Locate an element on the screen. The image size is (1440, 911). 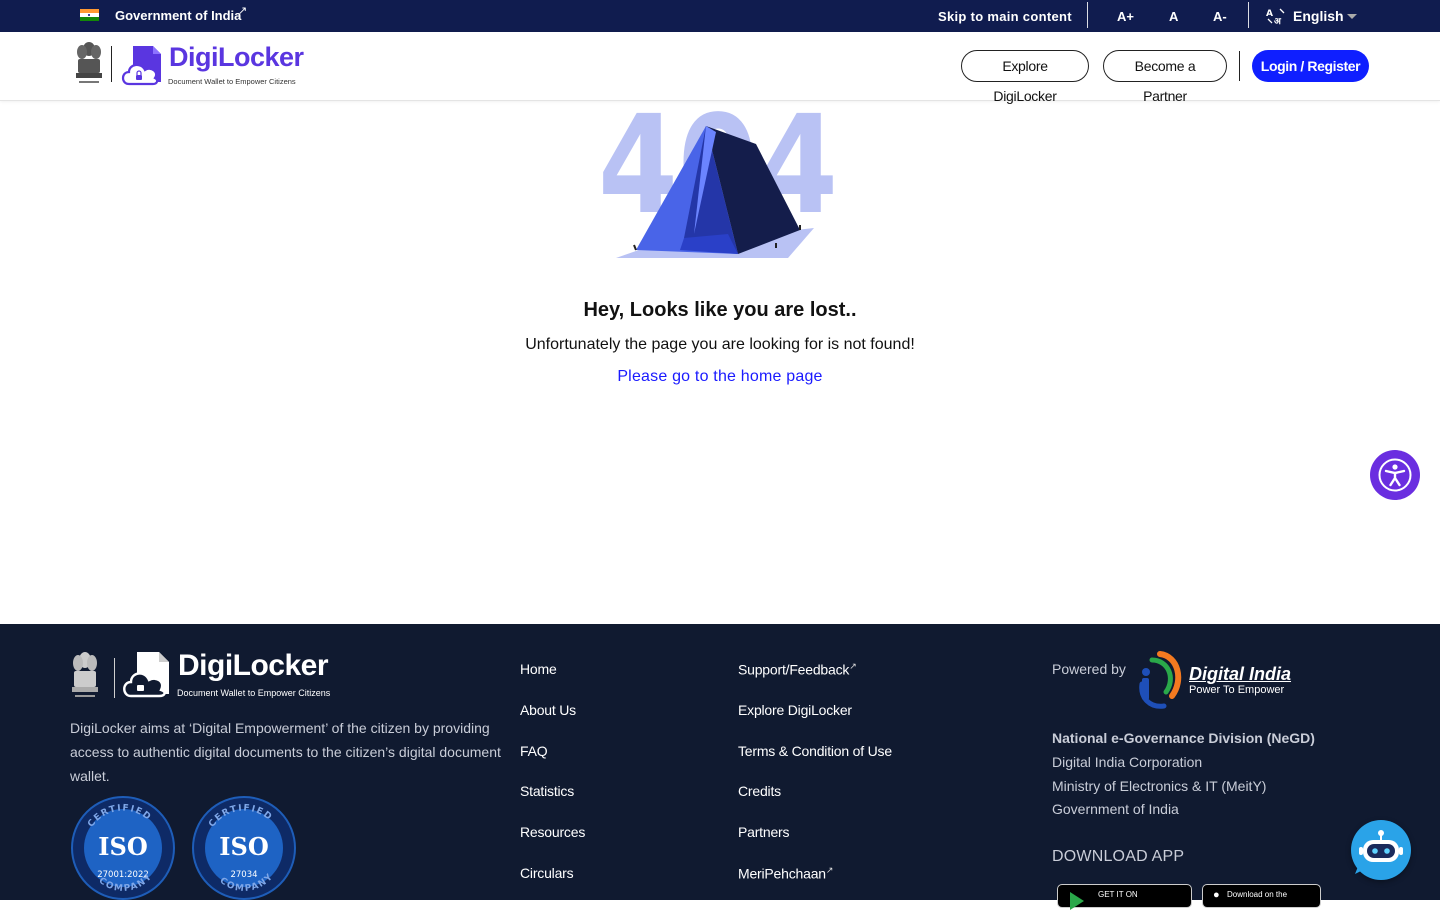
footer-link-statistics: Statistics is located at coordinates (547, 791).